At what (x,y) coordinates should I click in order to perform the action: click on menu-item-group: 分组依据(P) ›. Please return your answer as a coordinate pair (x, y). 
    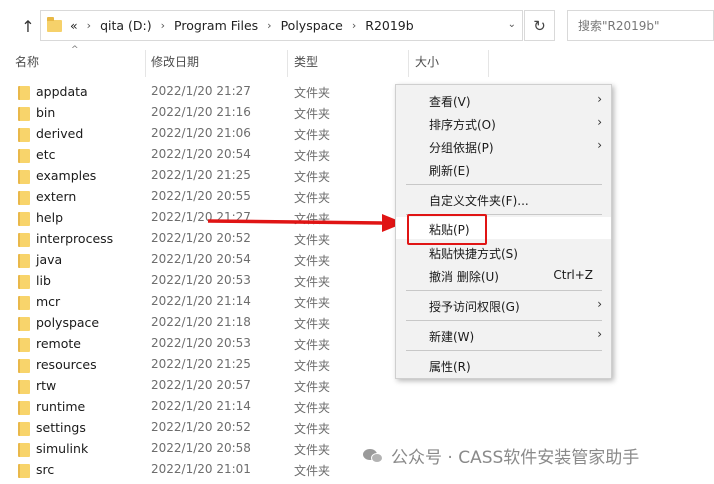
    Looking at the image, I should click on (503, 146).